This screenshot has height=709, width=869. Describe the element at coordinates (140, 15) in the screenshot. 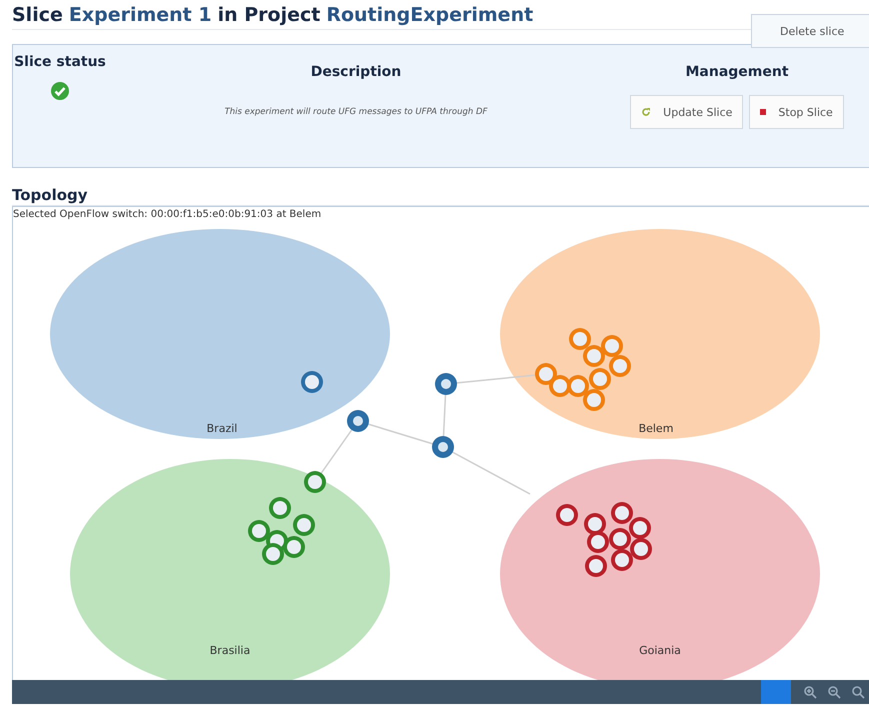

I see `slice-name: Experiment 1` at that location.